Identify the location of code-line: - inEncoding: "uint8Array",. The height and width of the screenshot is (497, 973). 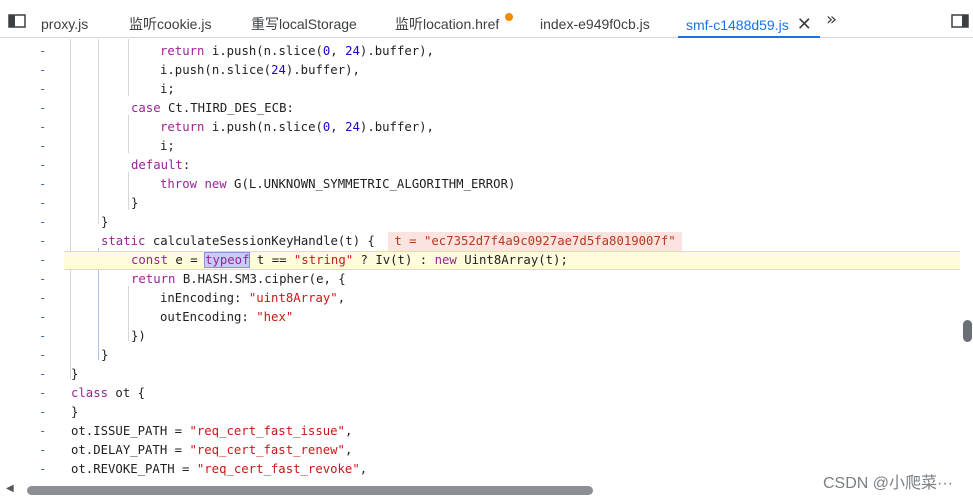
(192, 298).